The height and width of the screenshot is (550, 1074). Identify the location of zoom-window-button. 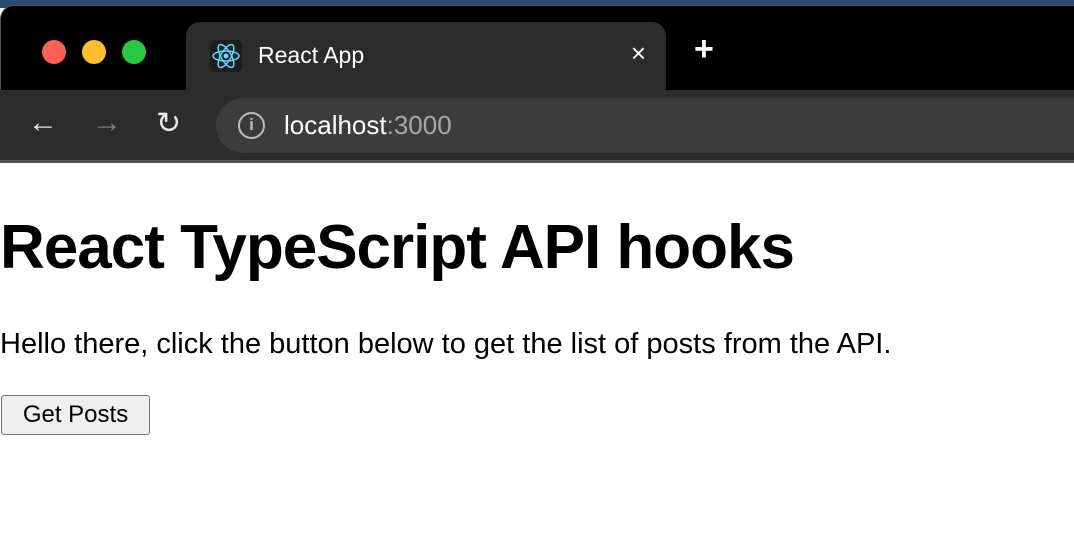
(134, 52).